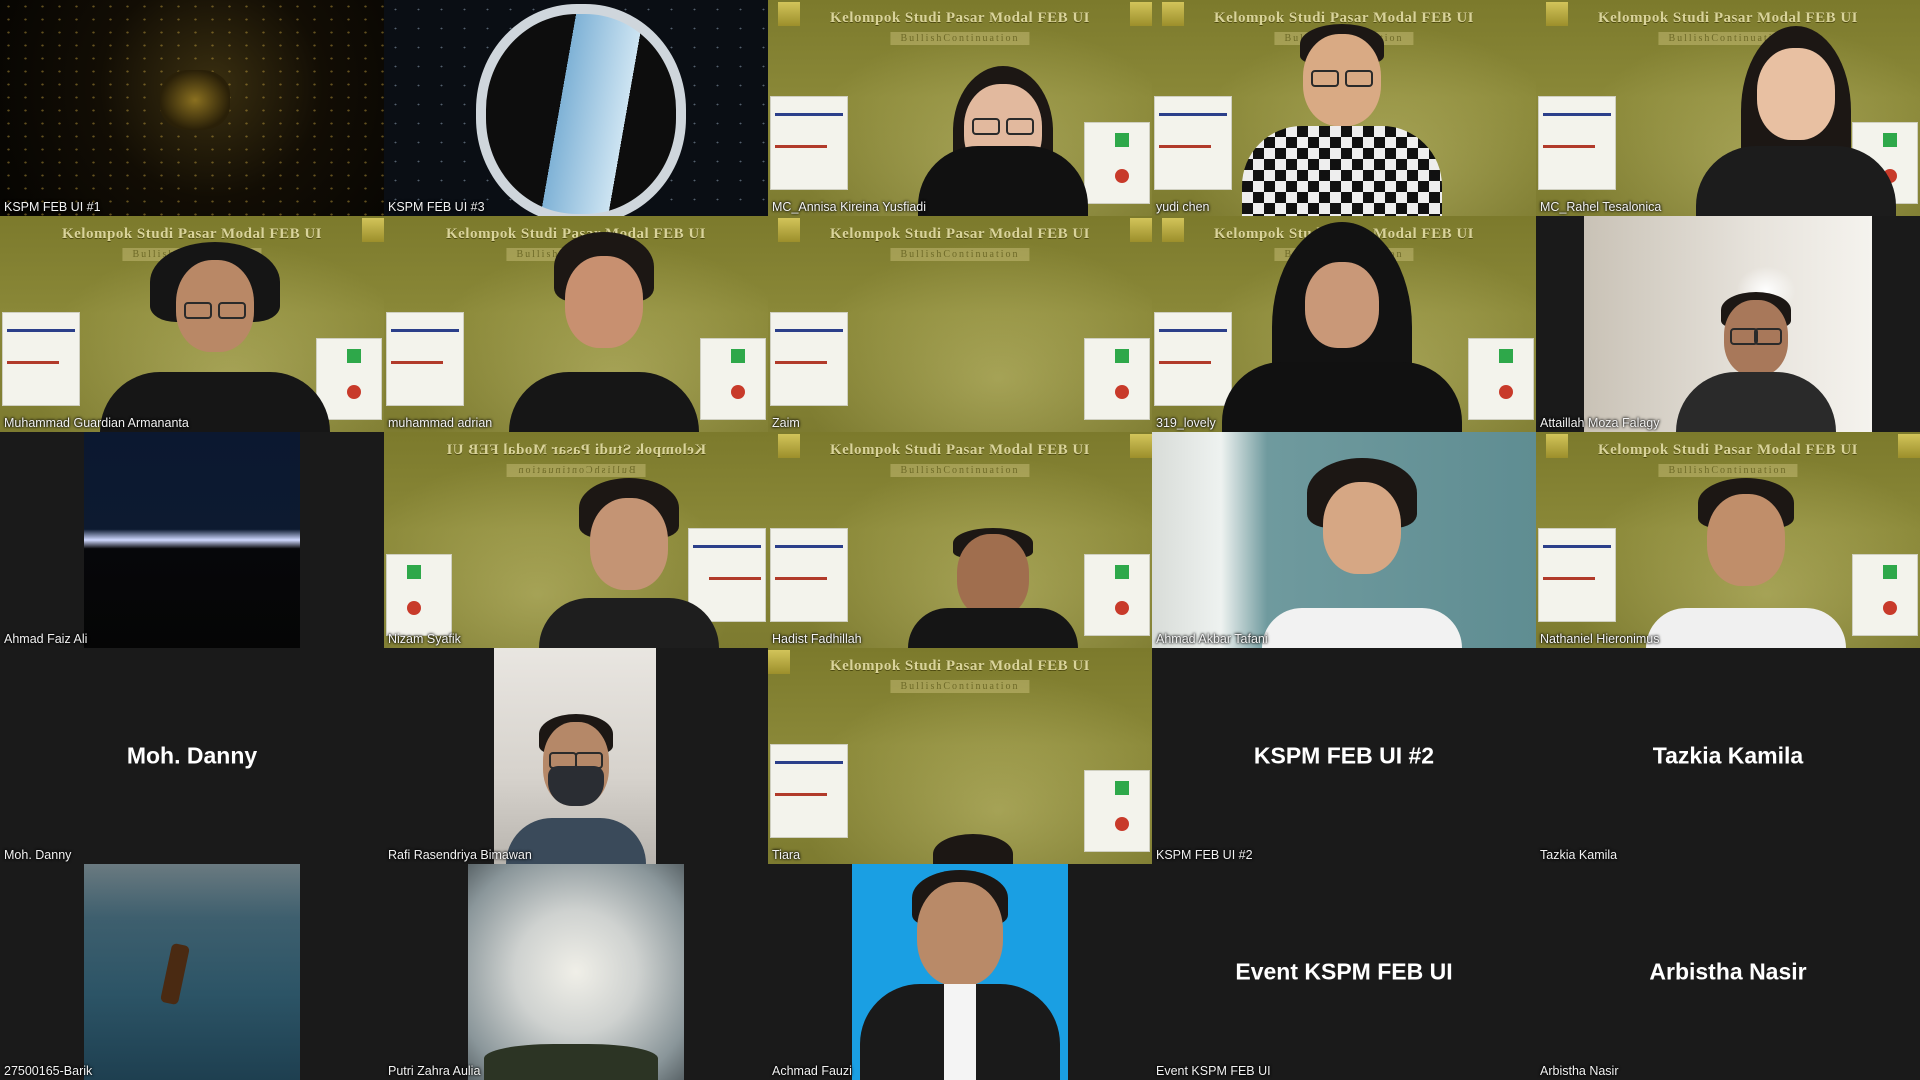 The height and width of the screenshot is (1080, 1920). I want to click on video-tile: Rafi Rasendriya Bimawan, so click(576, 756).